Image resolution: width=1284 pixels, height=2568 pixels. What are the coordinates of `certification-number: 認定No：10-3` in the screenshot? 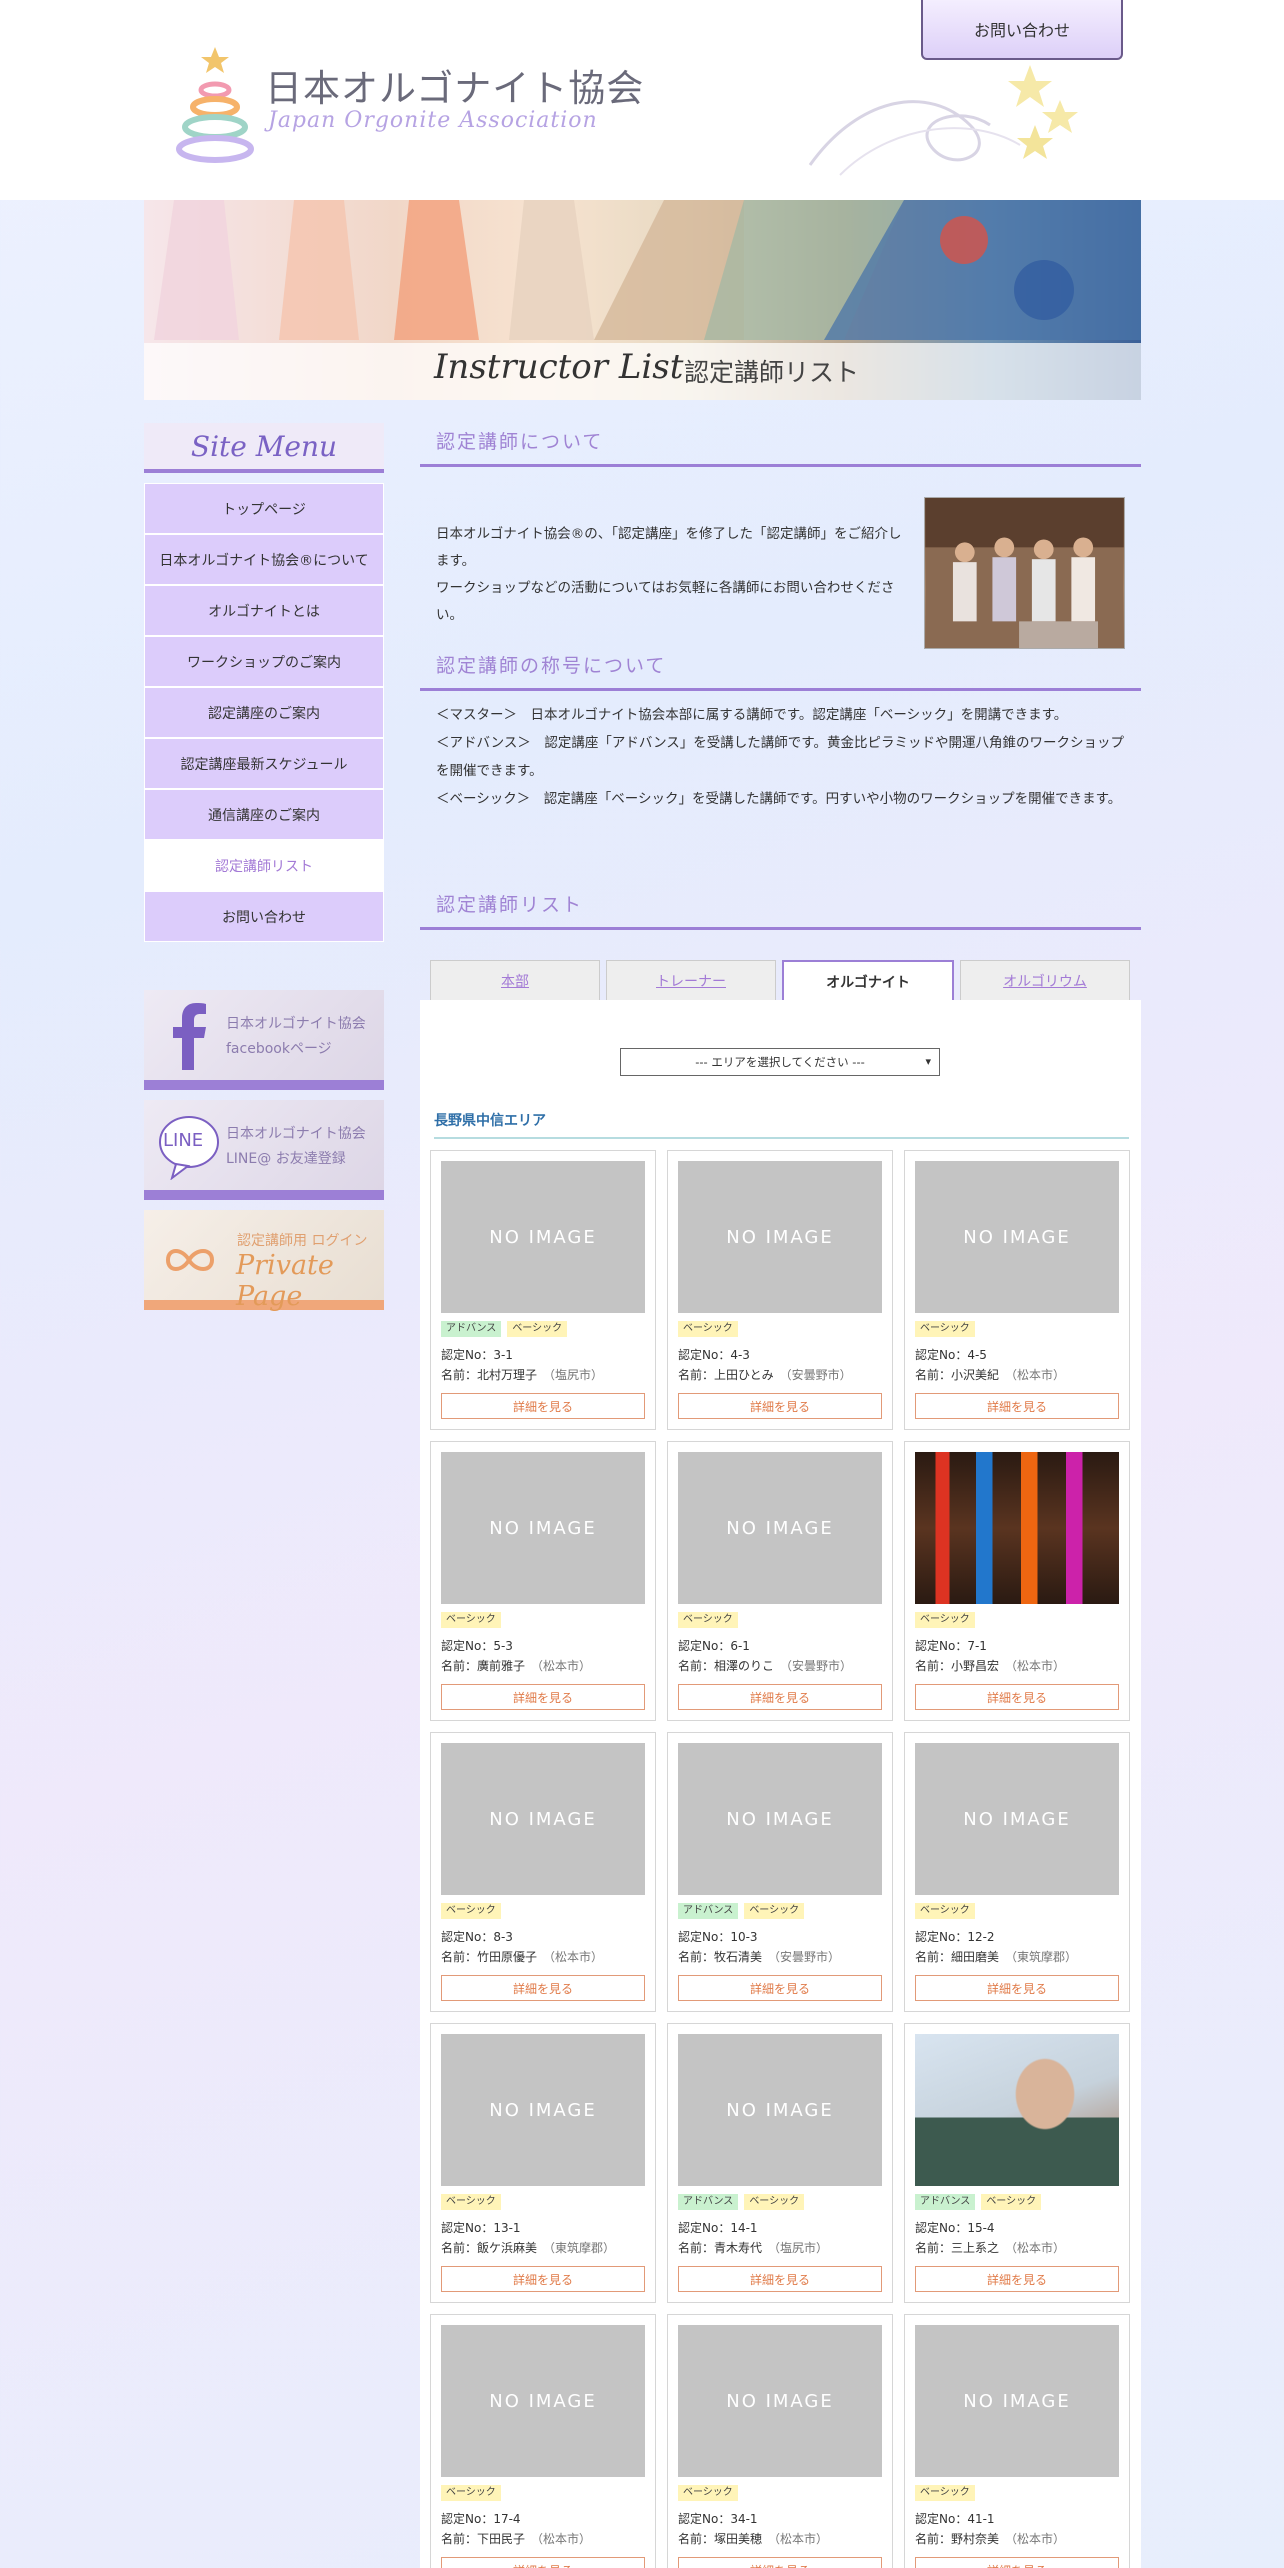 It's located at (718, 1937).